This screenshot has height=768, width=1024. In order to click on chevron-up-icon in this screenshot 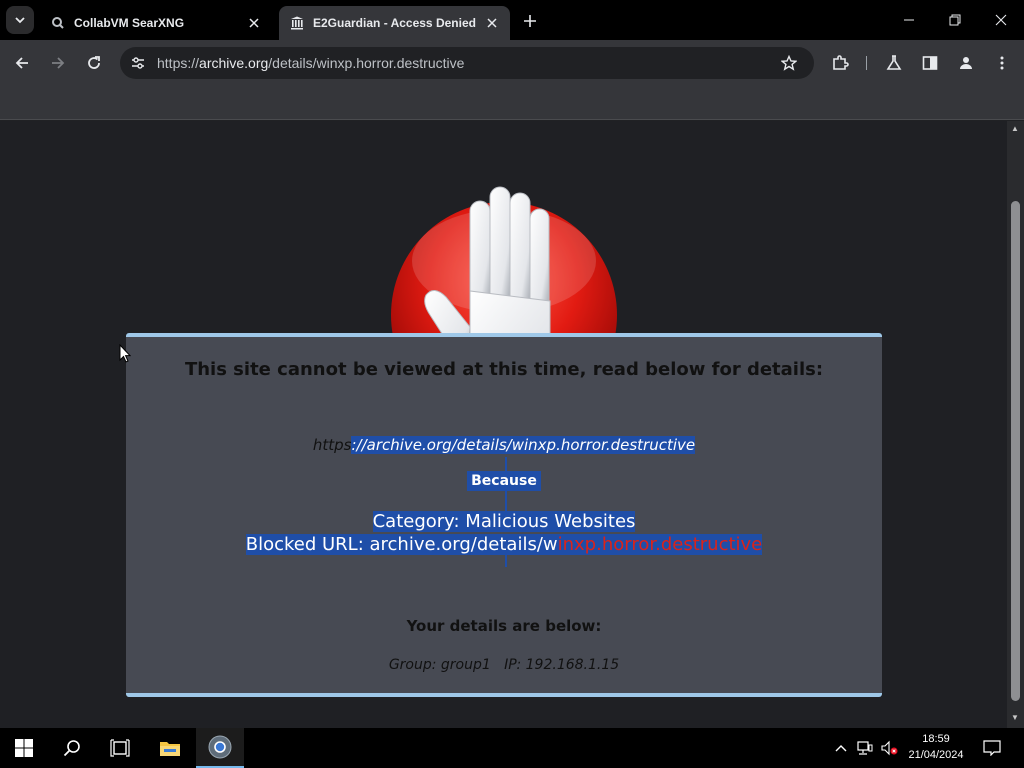, I will do `click(841, 748)`.